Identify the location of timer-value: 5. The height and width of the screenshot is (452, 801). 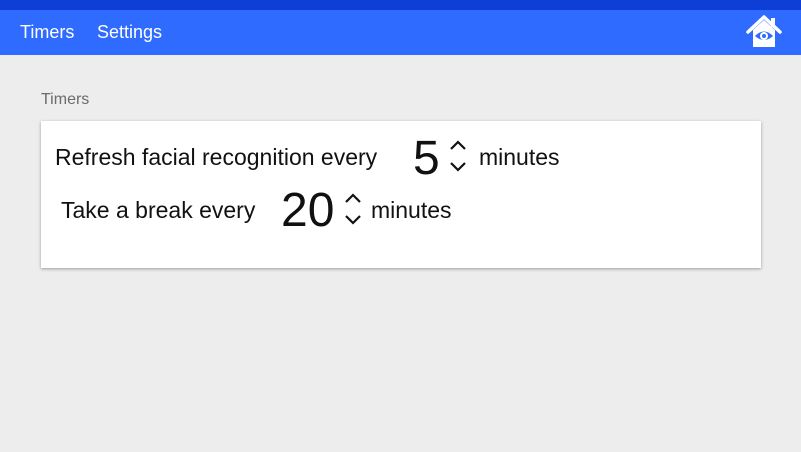
(426, 159).